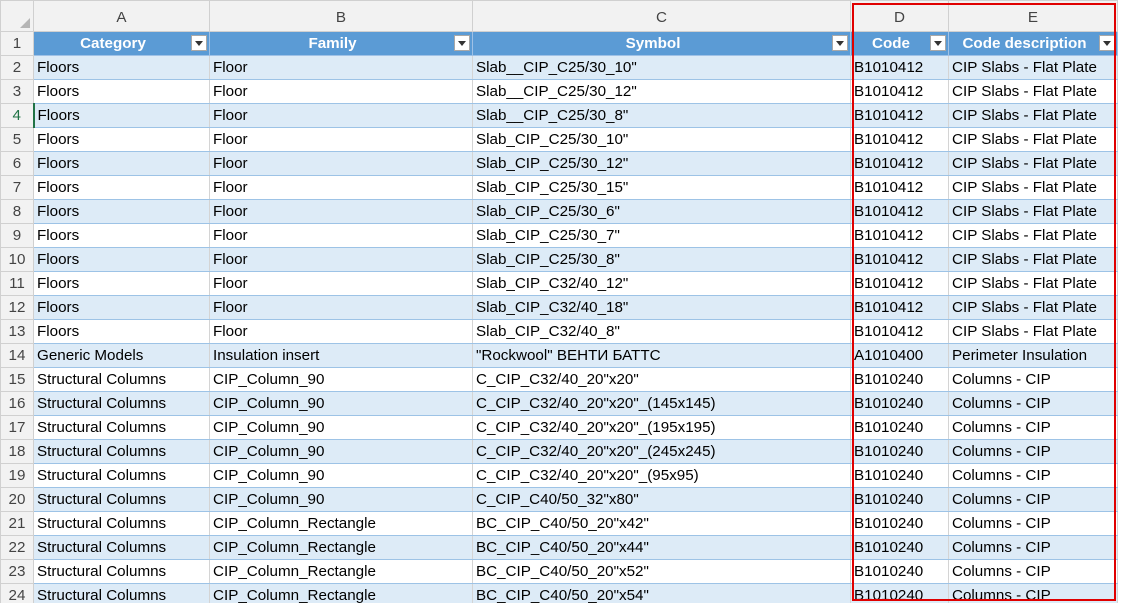 This screenshot has width=1122, height=603. What do you see at coordinates (17, 547) in the screenshot?
I see `row-number: 22` at bounding box center [17, 547].